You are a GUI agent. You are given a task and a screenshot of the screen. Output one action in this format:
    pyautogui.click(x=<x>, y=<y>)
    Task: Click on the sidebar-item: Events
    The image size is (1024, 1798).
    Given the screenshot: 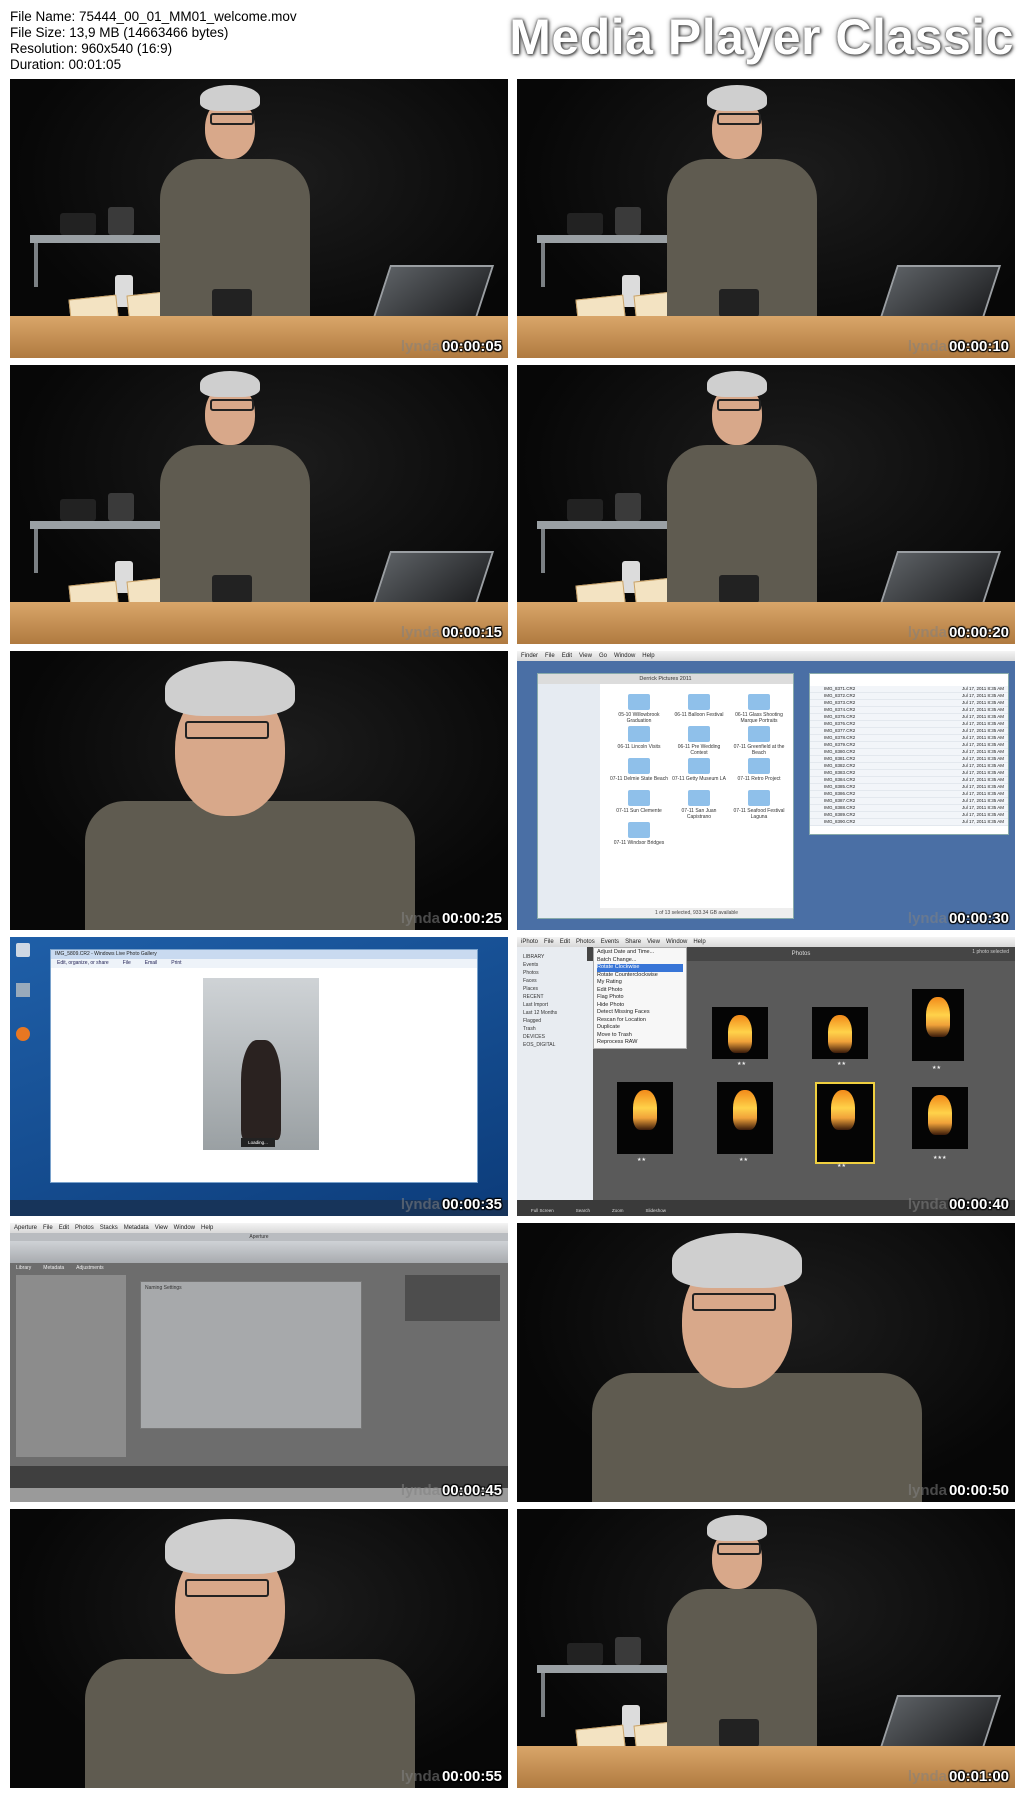 What is the action you would take?
    pyautogui.click(x=558, y=965)
    